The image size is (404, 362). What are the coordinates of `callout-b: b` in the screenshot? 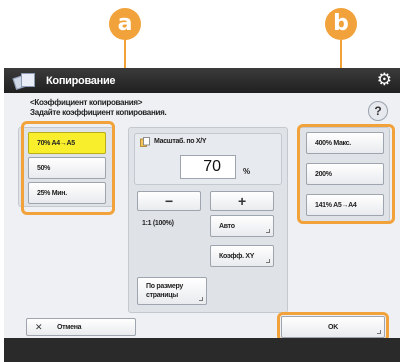 It's located at (341, 24).